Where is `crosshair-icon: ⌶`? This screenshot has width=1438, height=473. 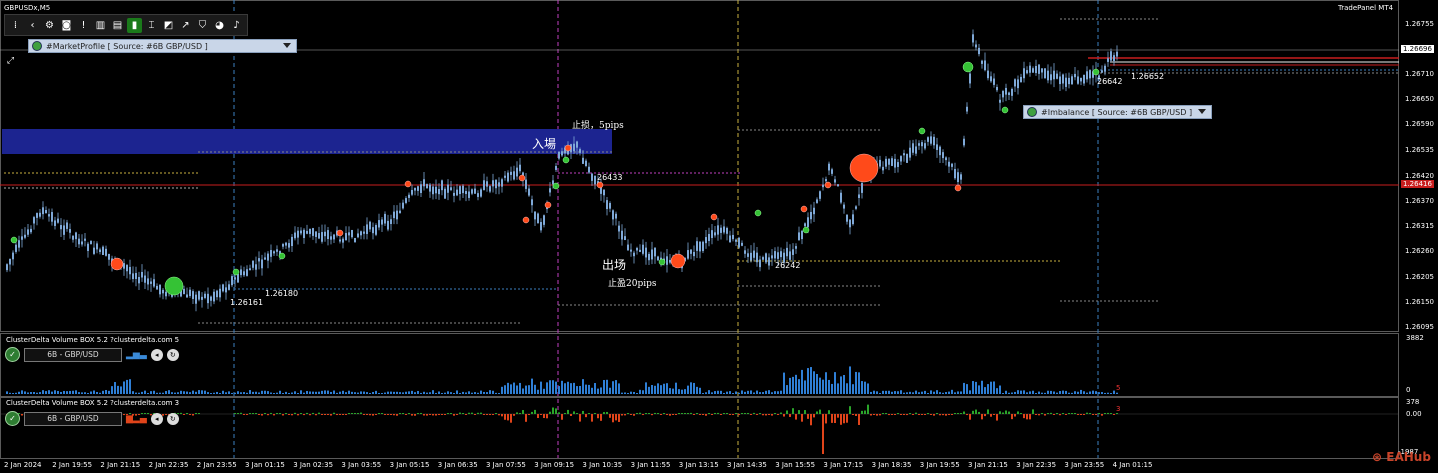
crosshair-icon: ⌶ is located at coordinates (151, 25).